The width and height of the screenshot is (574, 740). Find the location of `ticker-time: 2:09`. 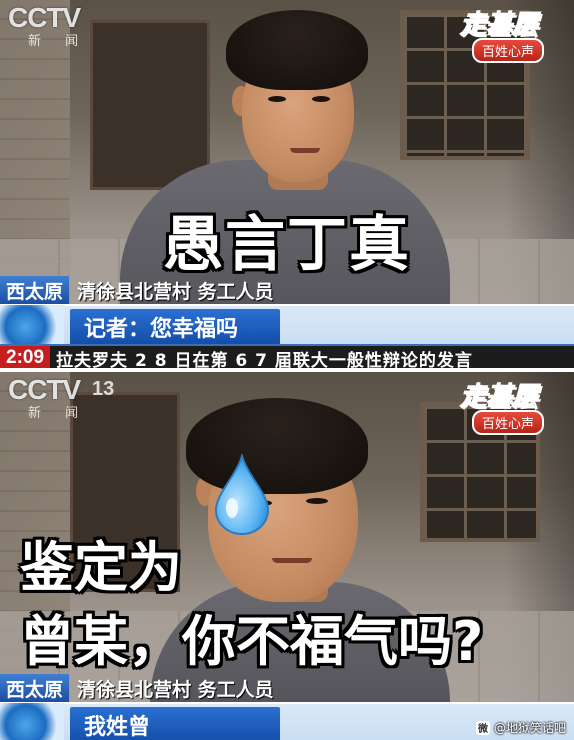

ticker-time: 2:09 is located at coordinates (25, 357).